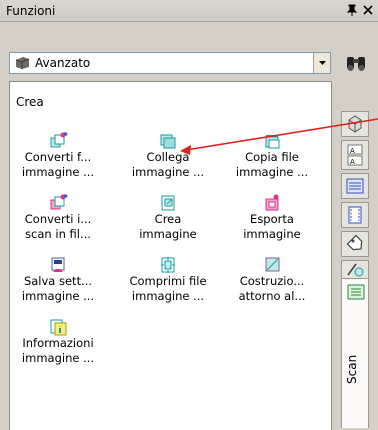 The height and width of the screenshot is (430, 378). What do you see at coordinates (31, 11) in the screenshot?
I see `panel-title: Funzioni` at bounding box center [31, 11].